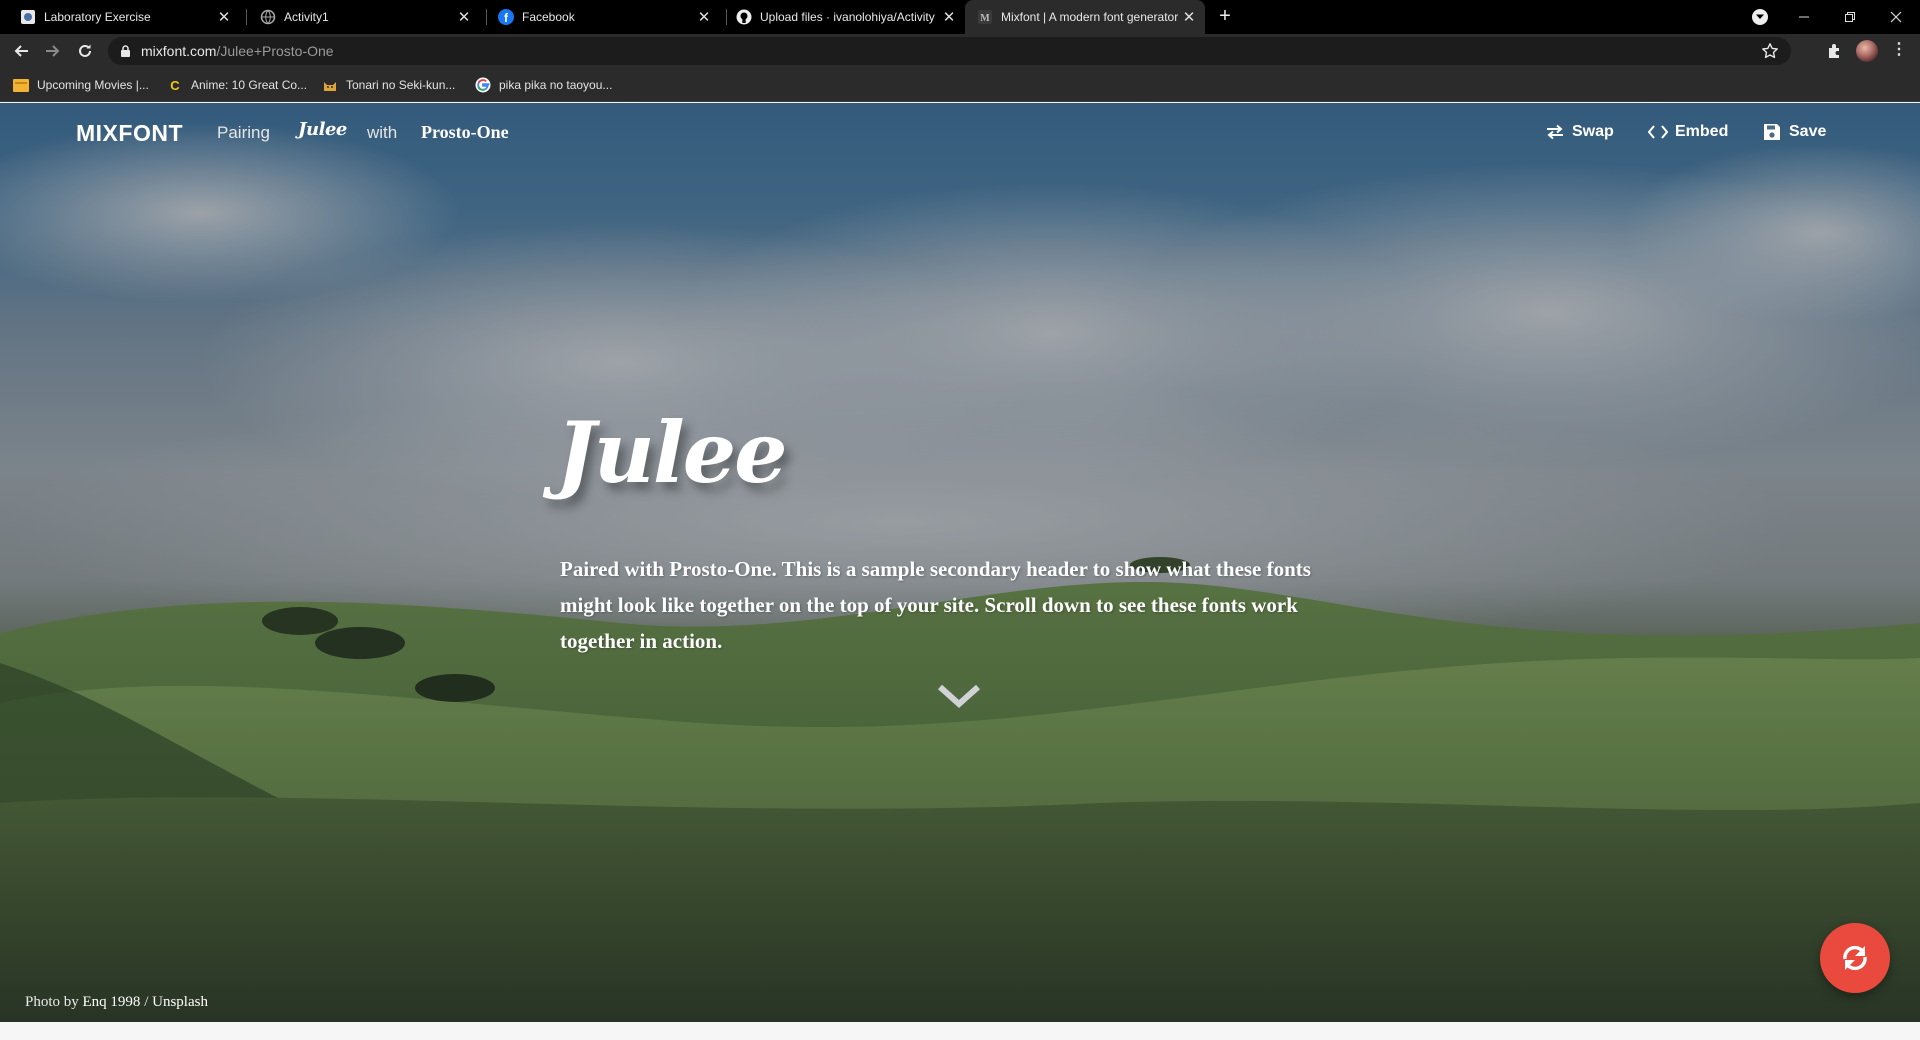 The width and height of the screenshot is (1920, 1040). I want to click on save-label: Save, so click(1808, 131).